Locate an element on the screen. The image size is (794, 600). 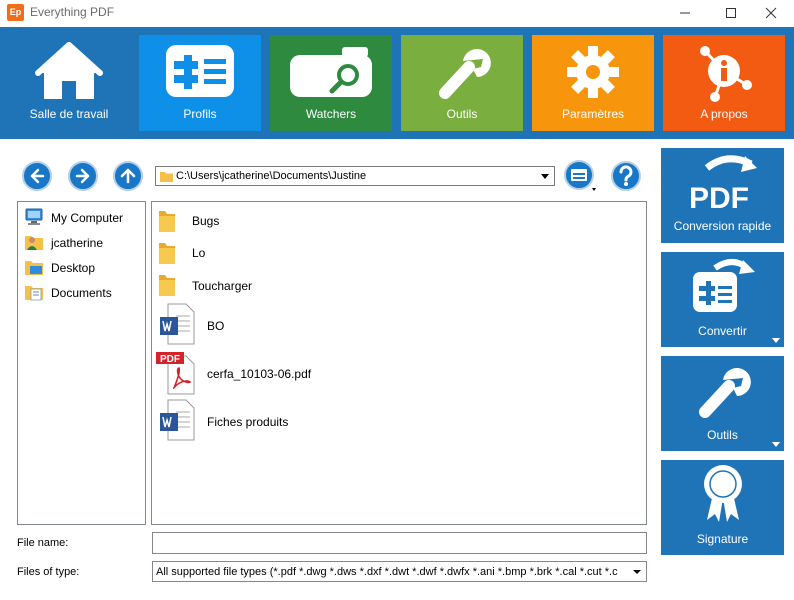
tile-profils: Profils is located at coordinates (200, 83).